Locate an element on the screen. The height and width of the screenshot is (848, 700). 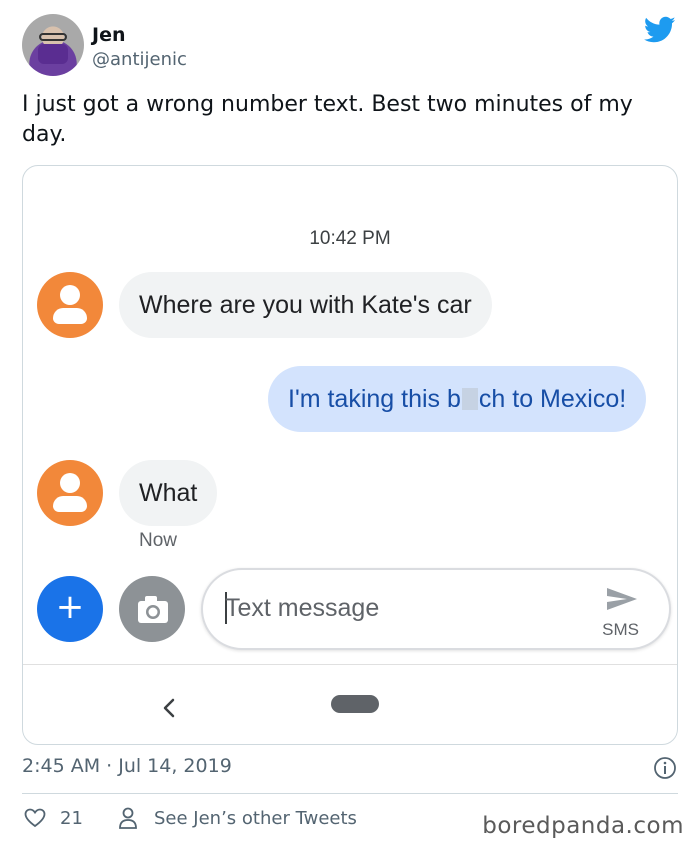
outgoing-message-bubble: I'm taking this b ch to Mexico! is located at coordinates (457, 399).